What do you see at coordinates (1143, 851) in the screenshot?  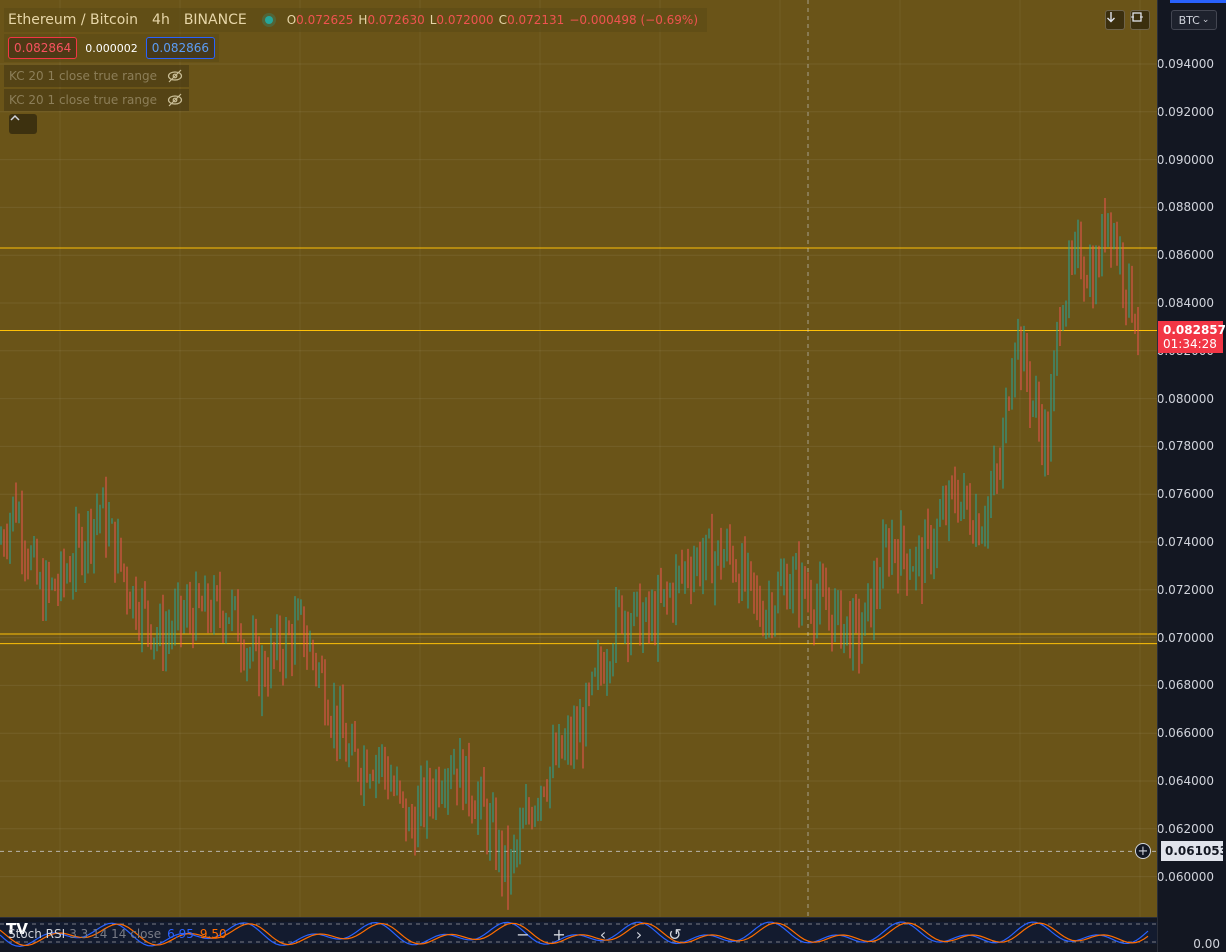 I see `plus-circle-icon: +` at bounding box center [1143, 851].